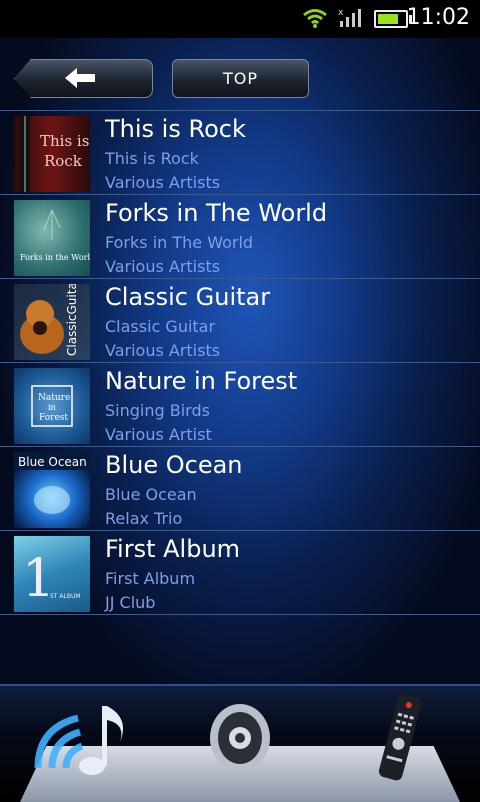 Image resolution: width=480 pixels, height=802 pixels. I want to click on album-title: This is Rock, so click(175, 129).